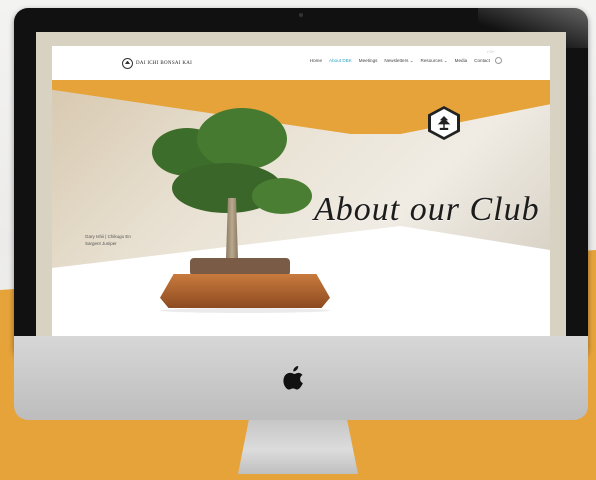  I want to click on nav-newsletters: Newsletters ⌄, so click(398, 61).